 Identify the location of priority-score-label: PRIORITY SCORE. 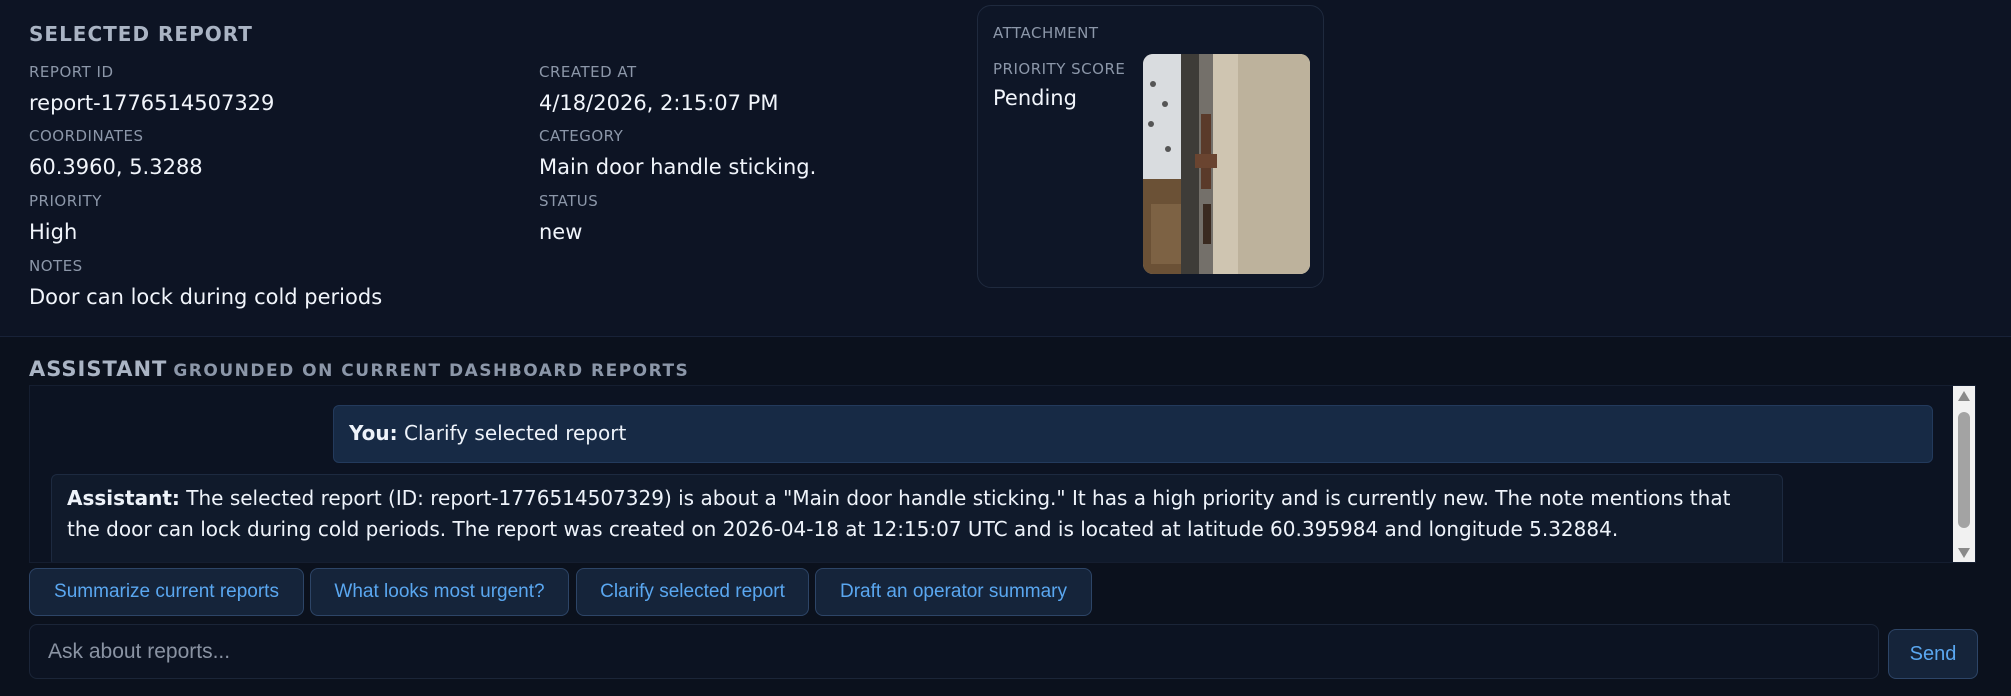
(1059, 69).